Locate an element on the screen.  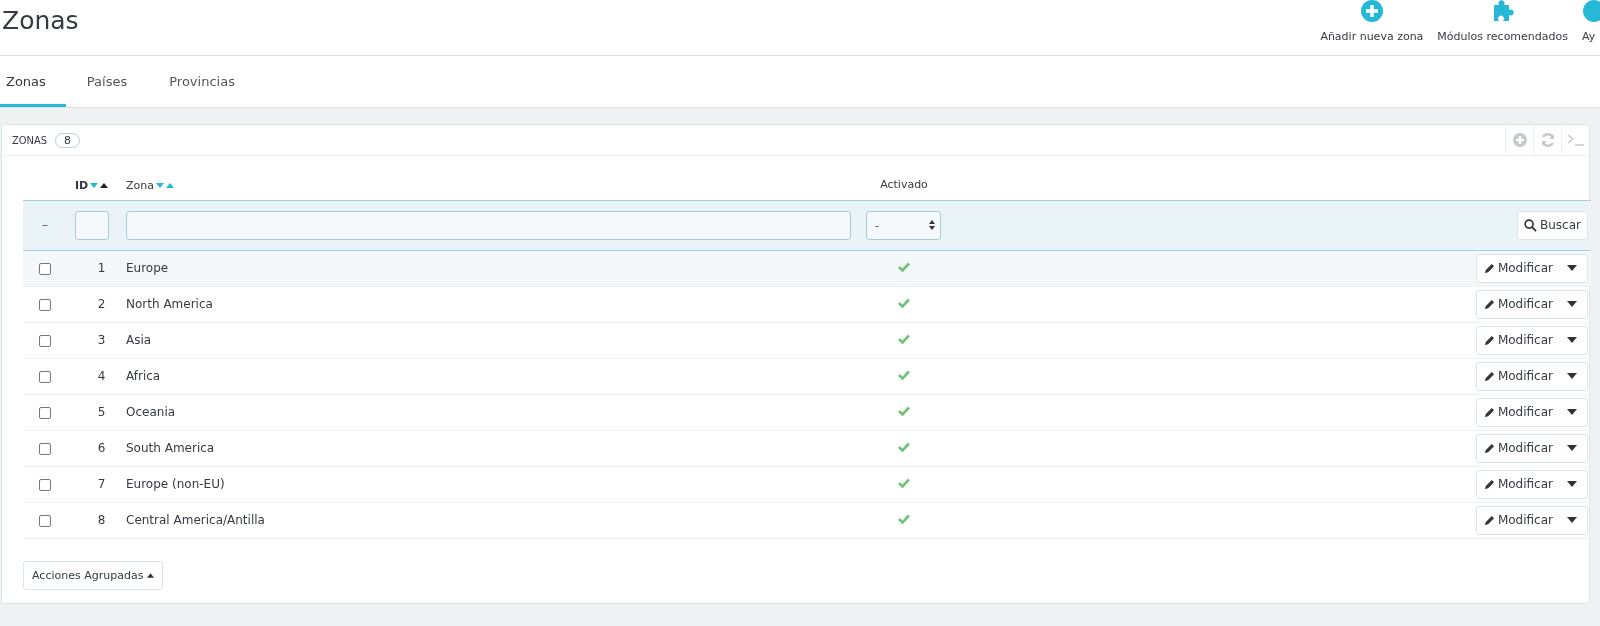
id-cell: 3 is located at coordinates (101, 340).